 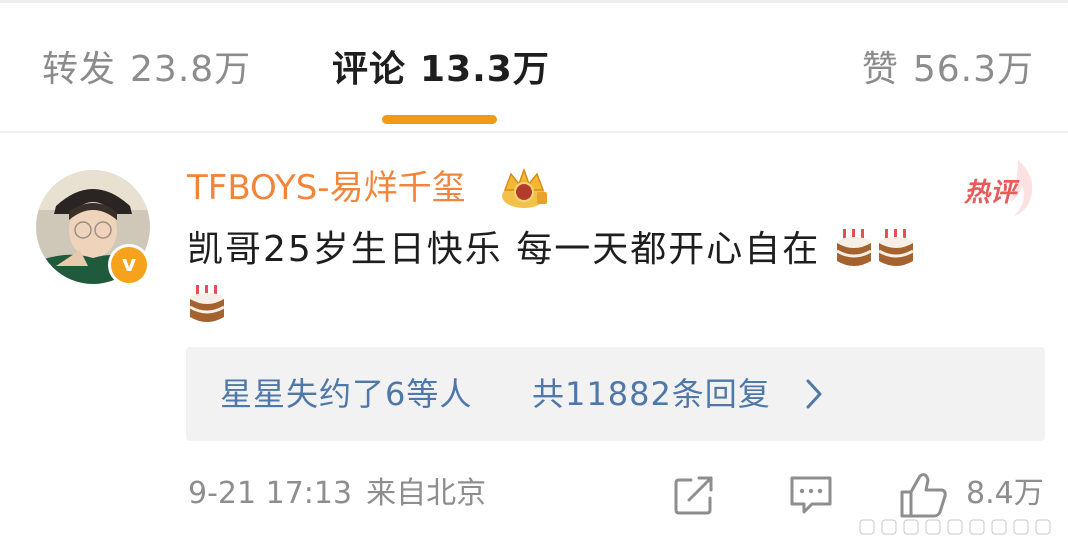 I want to click on watermark-strip, so click(x=955, y=527).